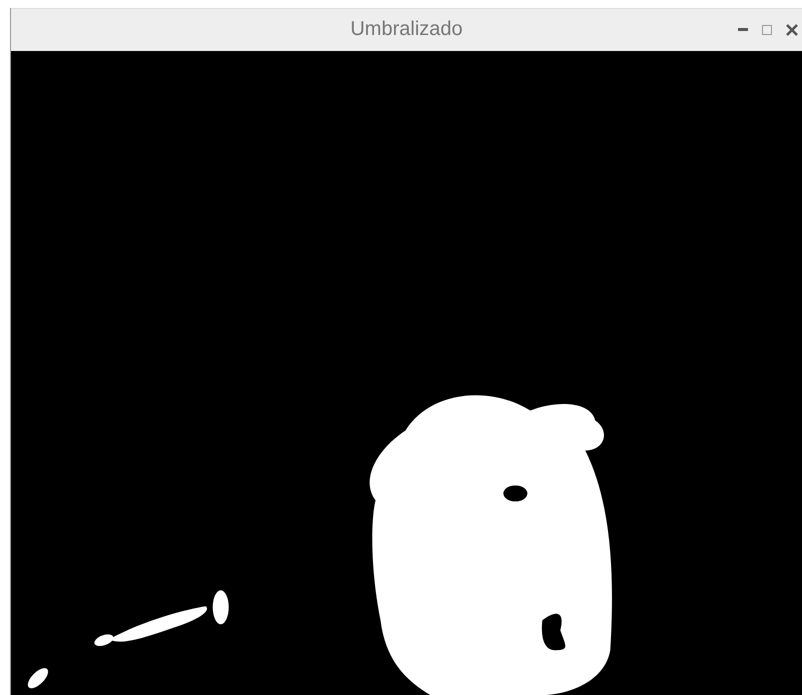 This screenshot has width=802, height=695. What do you see at coordinates (743, 30) in the screenshot?
I see `minimize-icon` at bounding box center [743, 30].